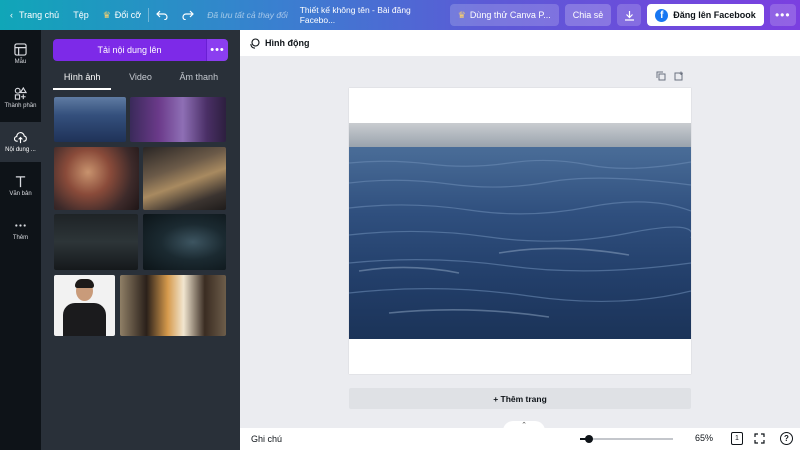 This screenshot has width=800, height=450. Describe the element at coordinates (20, 182) in the screenshot. I see `text-icon` at that location.